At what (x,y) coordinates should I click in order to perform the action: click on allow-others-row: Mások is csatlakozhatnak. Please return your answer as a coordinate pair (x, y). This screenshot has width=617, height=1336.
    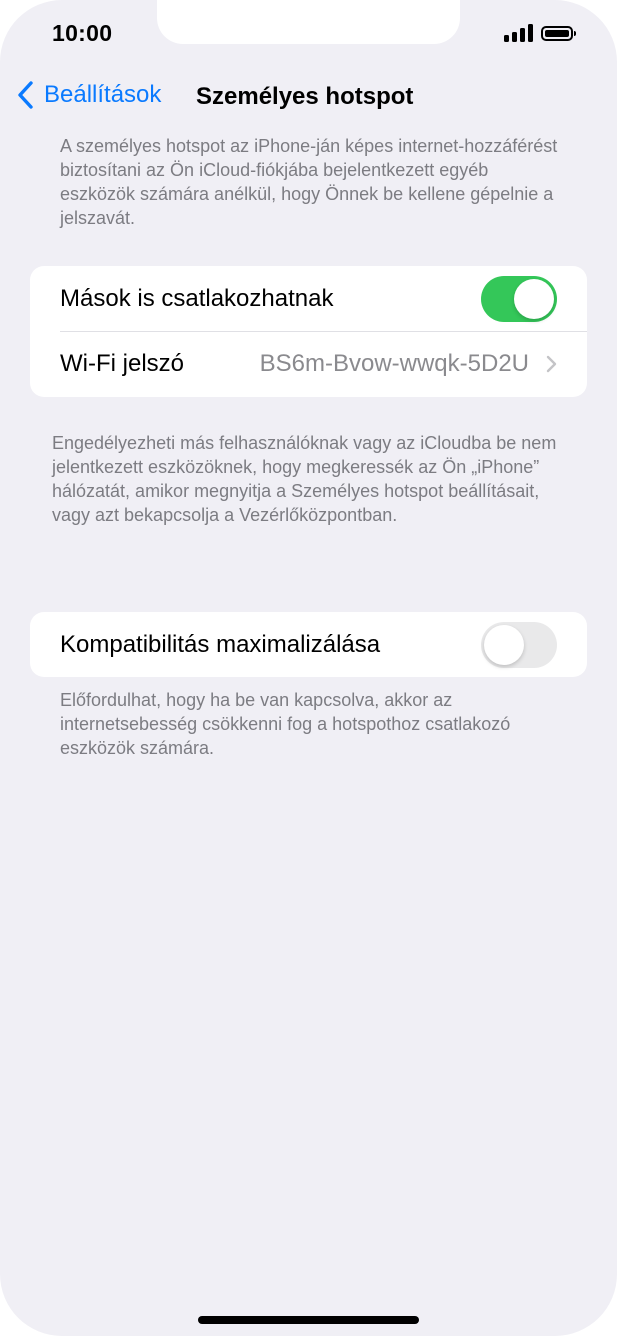
    Looking at the image, I should click on (308, 298).